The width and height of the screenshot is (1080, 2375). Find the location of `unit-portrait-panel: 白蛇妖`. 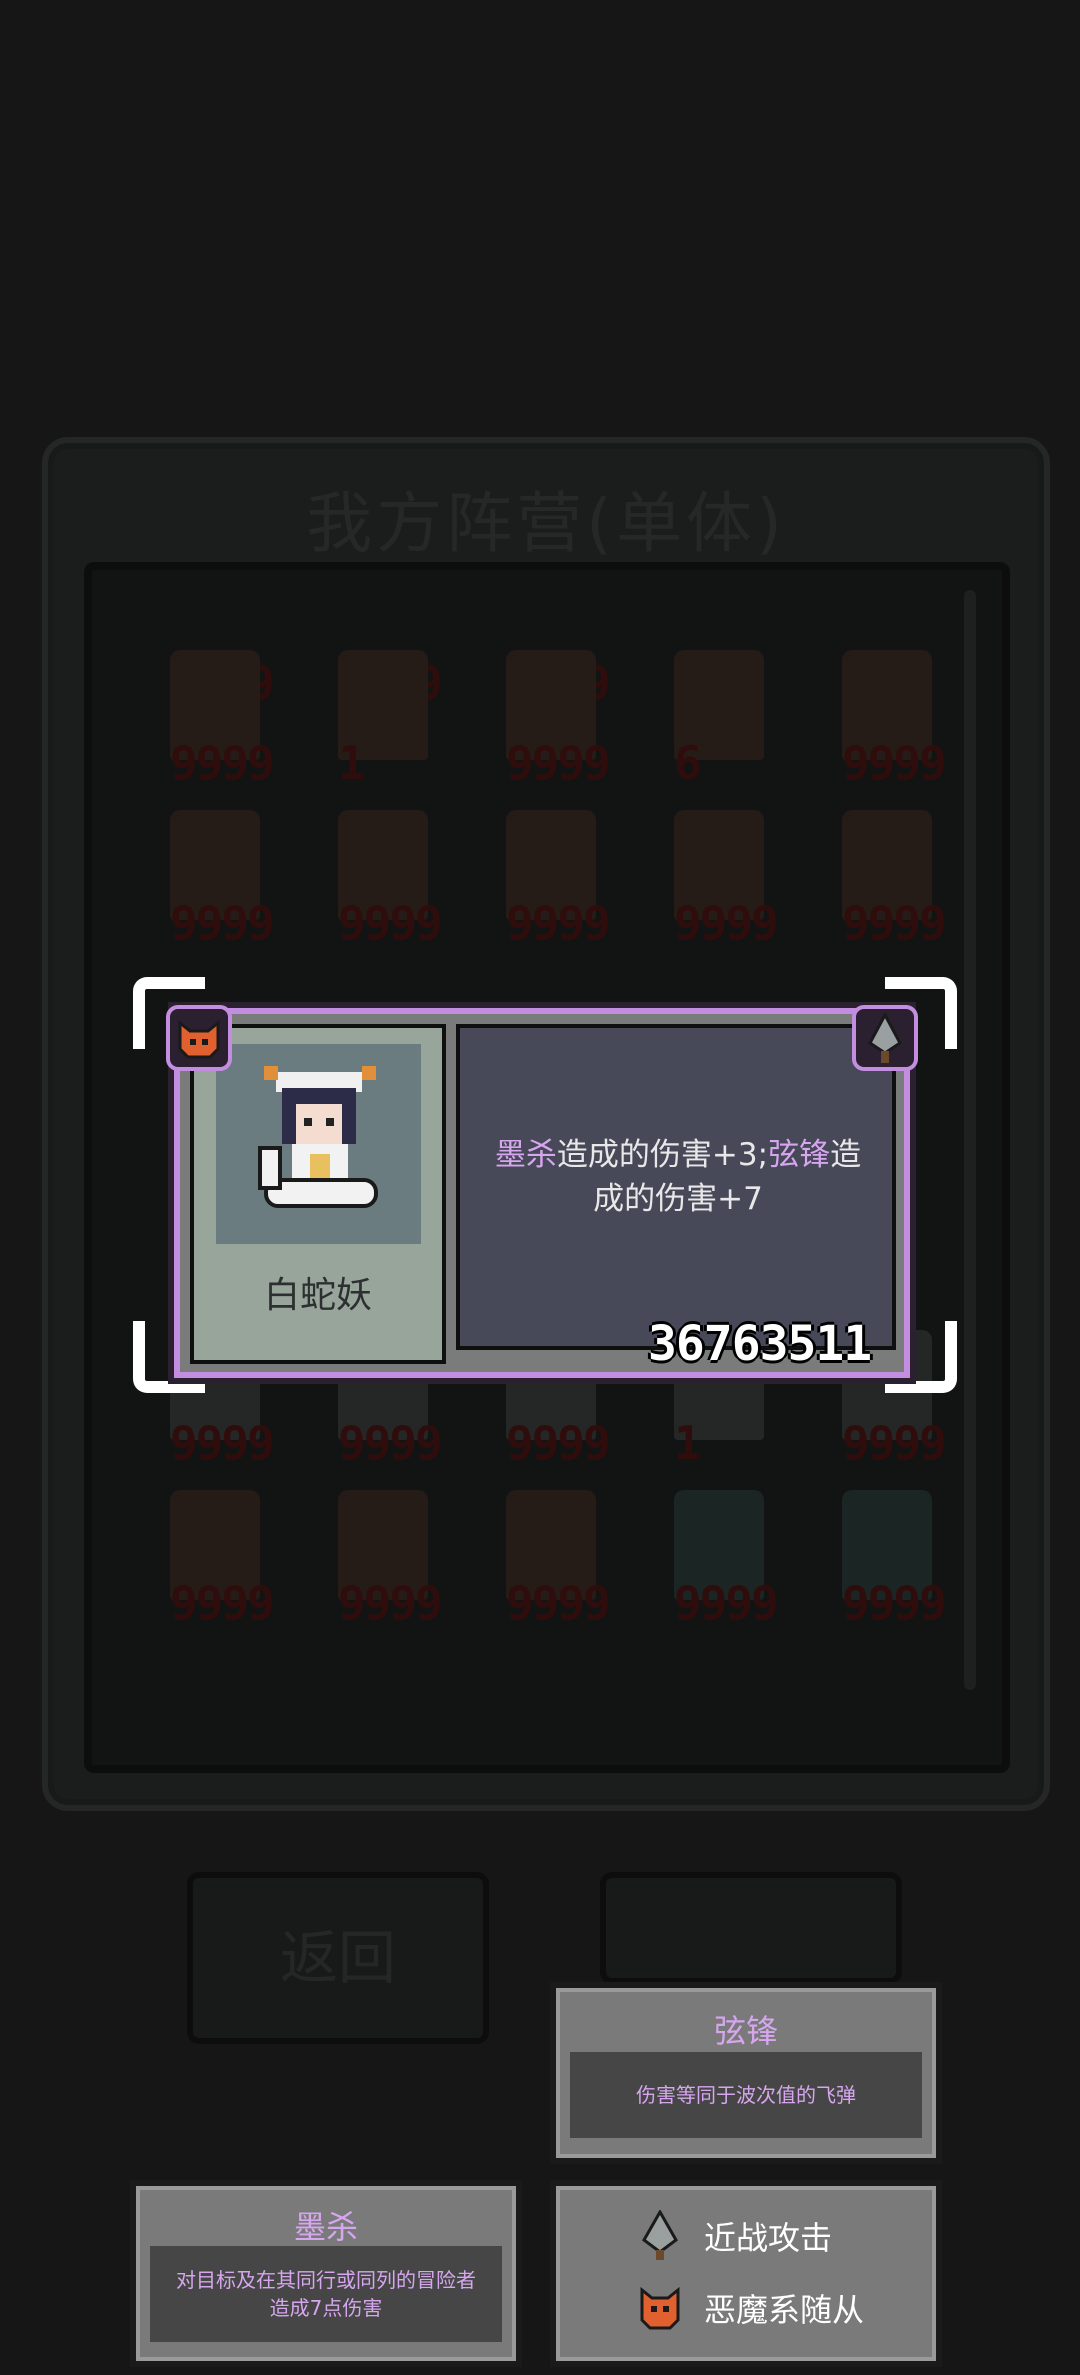

unit-portrait-panel: 白蛇妖 is located at coordinates (318, 1194).